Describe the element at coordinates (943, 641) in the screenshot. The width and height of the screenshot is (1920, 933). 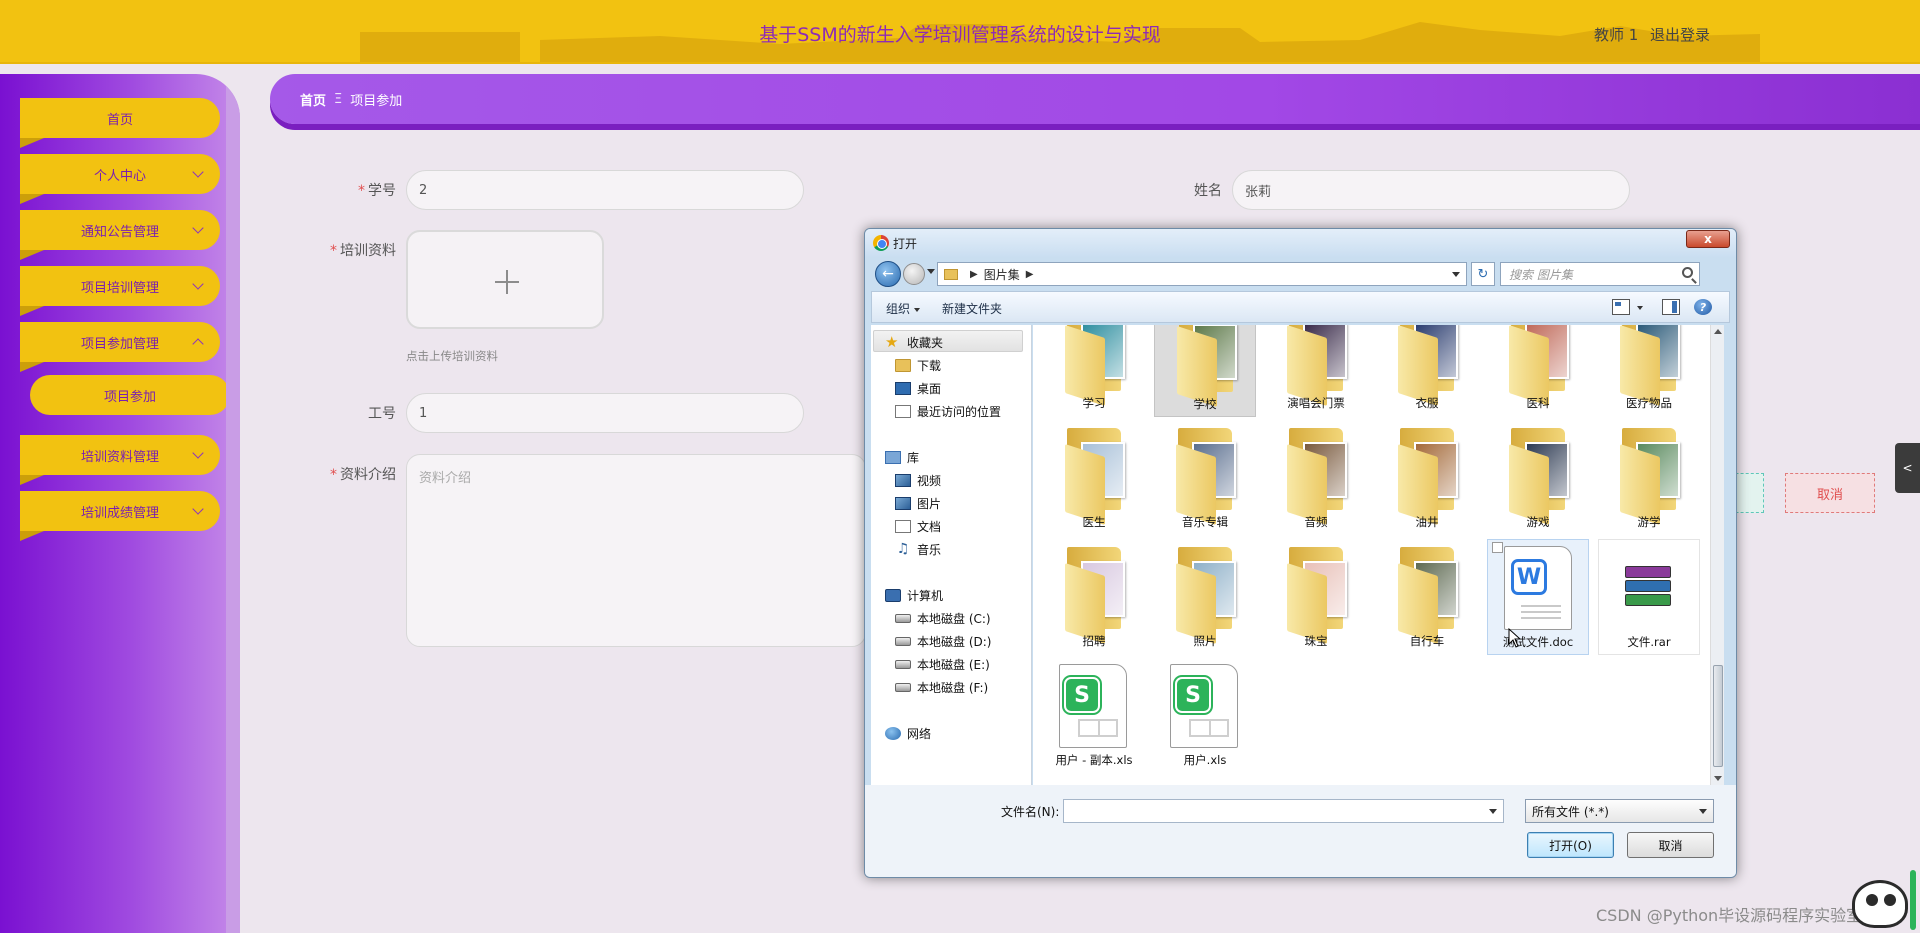
I see `nav-drive-d: 本地磁盘 (D:)` at that location.